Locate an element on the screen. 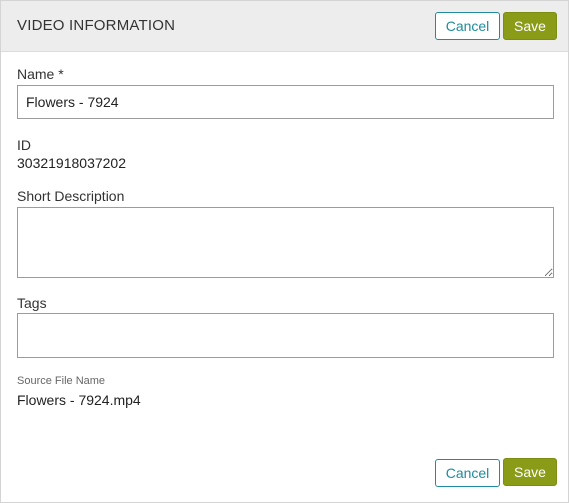 The height and width of the screenshot is (503, 569). tags-label: Tags is located at coordinates (32, 303).